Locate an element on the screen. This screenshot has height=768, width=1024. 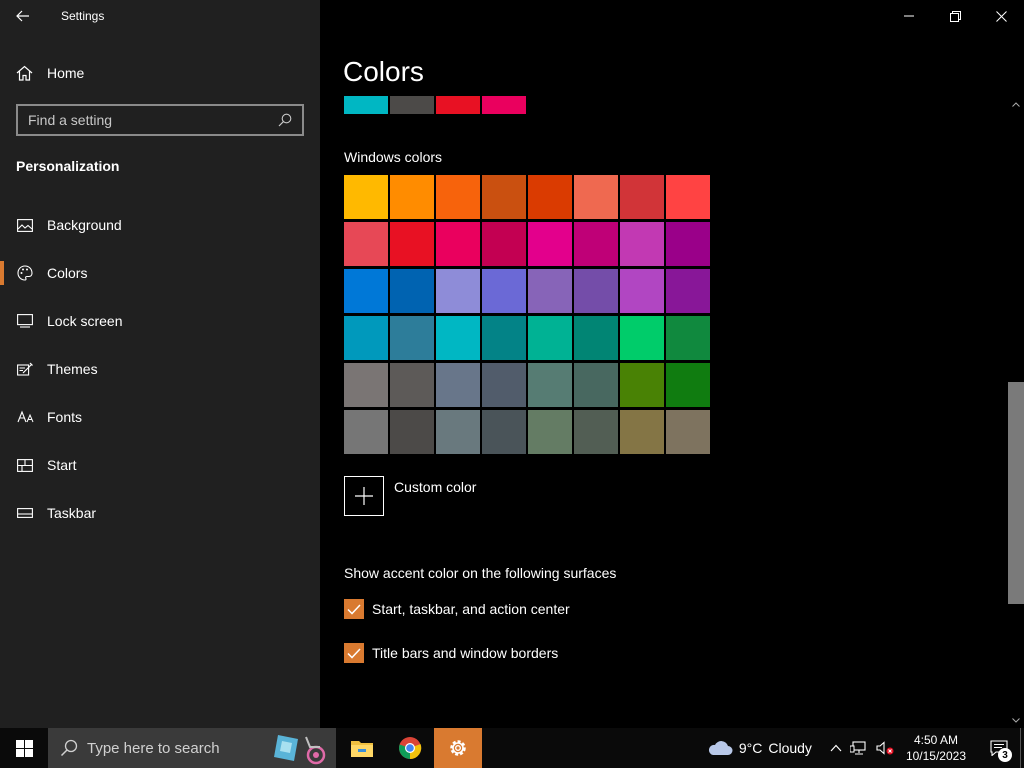
volume-muted-icon is located at coordinates (885, 748).